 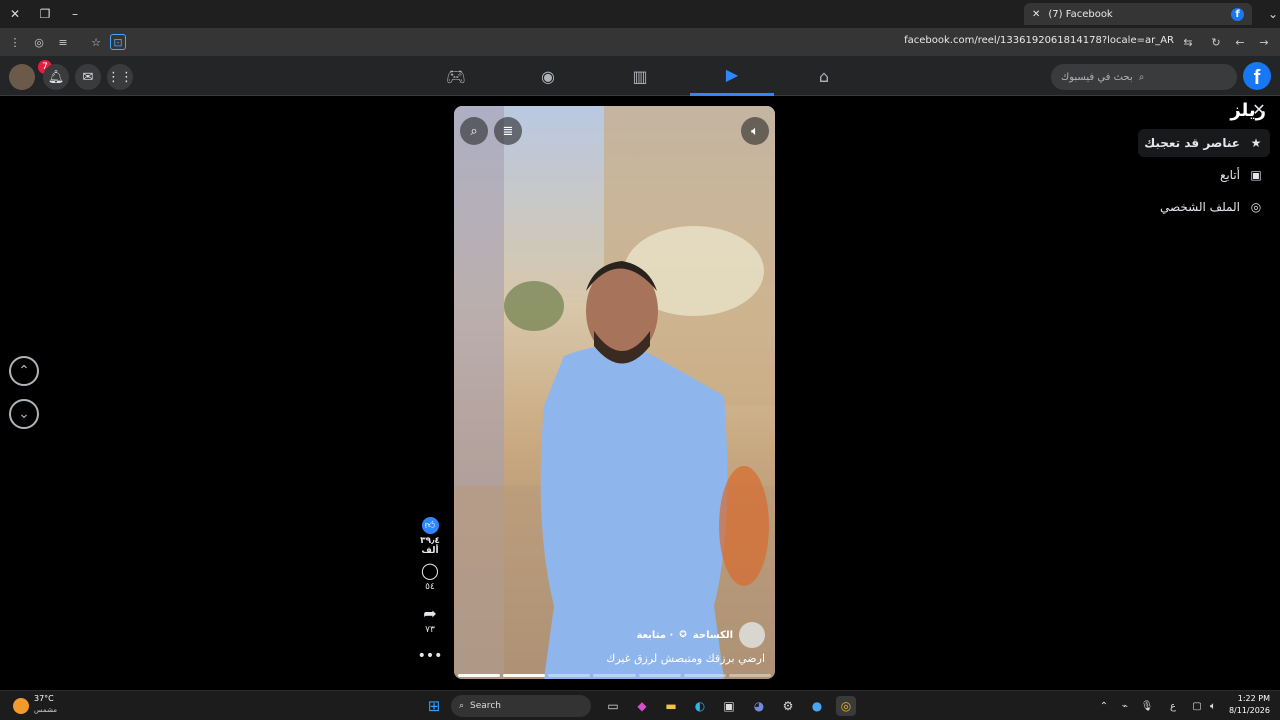 What do you see at coordinates (24, 371) in the screenshot?
I see `previous-reel-button: ⌃` at bounding box center [24, 371].